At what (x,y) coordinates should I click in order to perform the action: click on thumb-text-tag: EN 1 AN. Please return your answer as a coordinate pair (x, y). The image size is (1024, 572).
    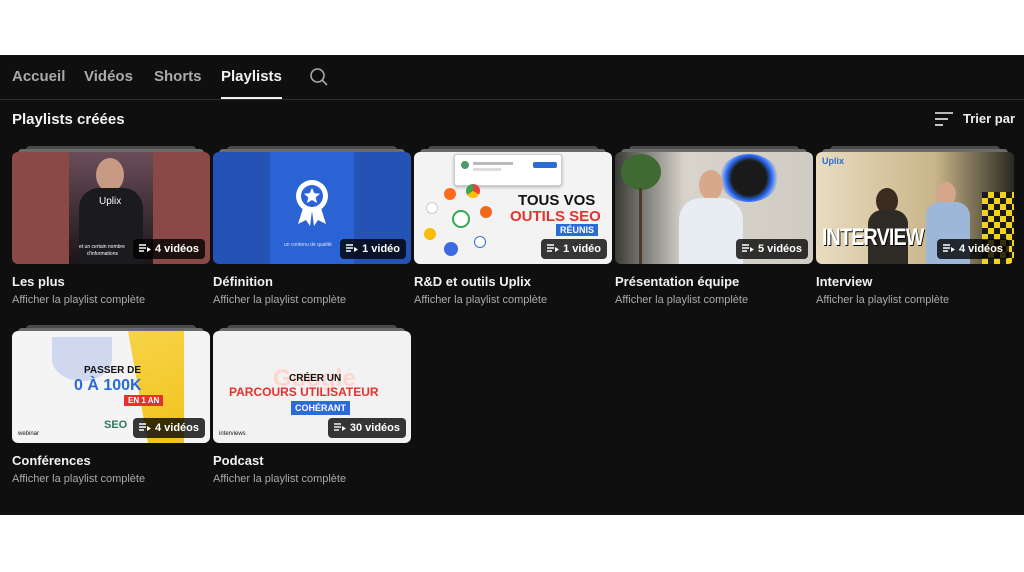
    Looking at the image, I should click on (144, 400).